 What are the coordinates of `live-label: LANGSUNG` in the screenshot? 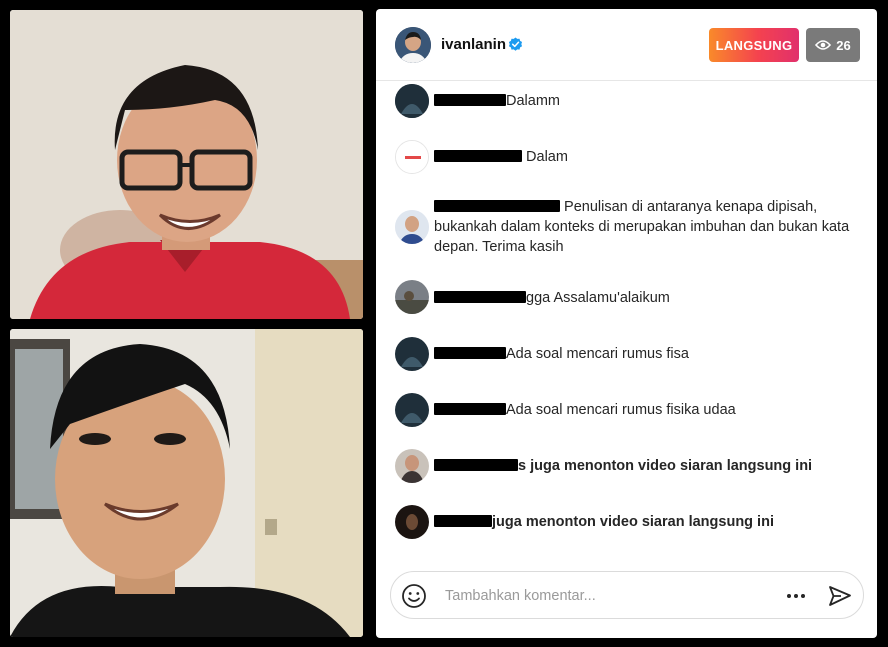 It's located at (754, 45).